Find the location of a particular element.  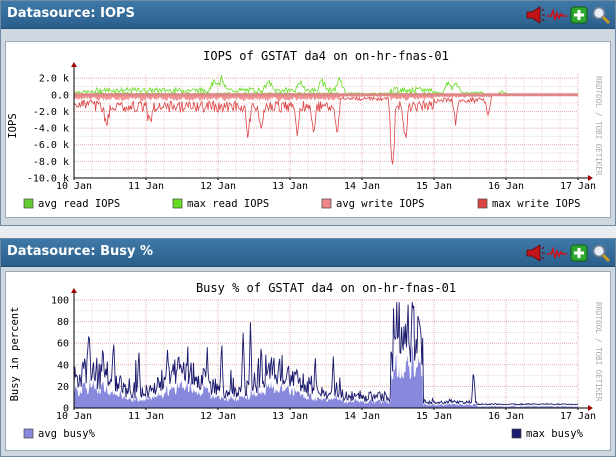

y-axis-label: IOPS is located at coordinates (13, 125).